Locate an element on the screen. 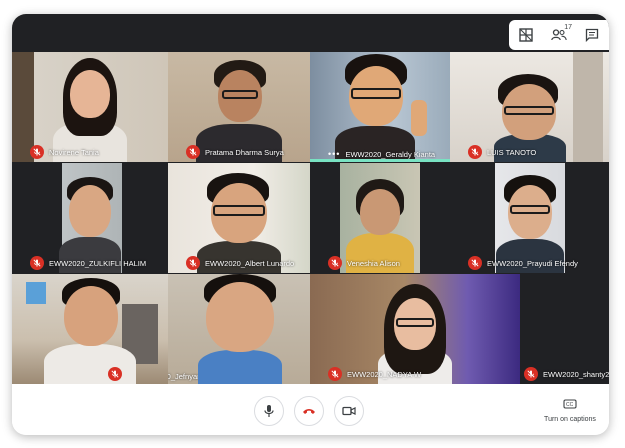 This screenshot has height=448, width=625. participant-name: EWW2020_ZULKIFLI HALIM is located at coordinates (98, 263).